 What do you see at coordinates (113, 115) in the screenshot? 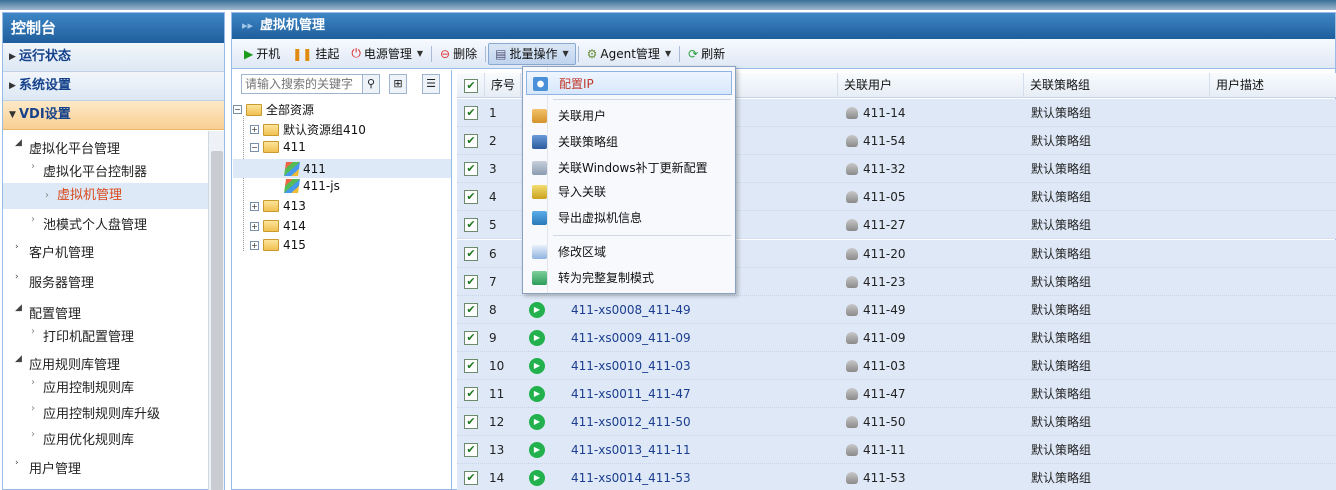
I see `accordion-vdi-settings: ▼ VDI设置` at bounding box center [113, 115].